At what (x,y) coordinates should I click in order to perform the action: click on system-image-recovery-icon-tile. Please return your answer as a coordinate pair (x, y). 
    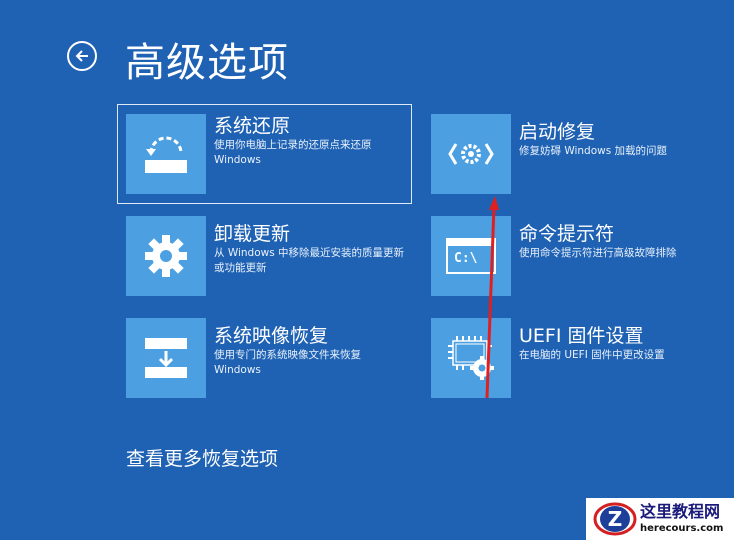
    Looking at the image, I should click on (166, 358).